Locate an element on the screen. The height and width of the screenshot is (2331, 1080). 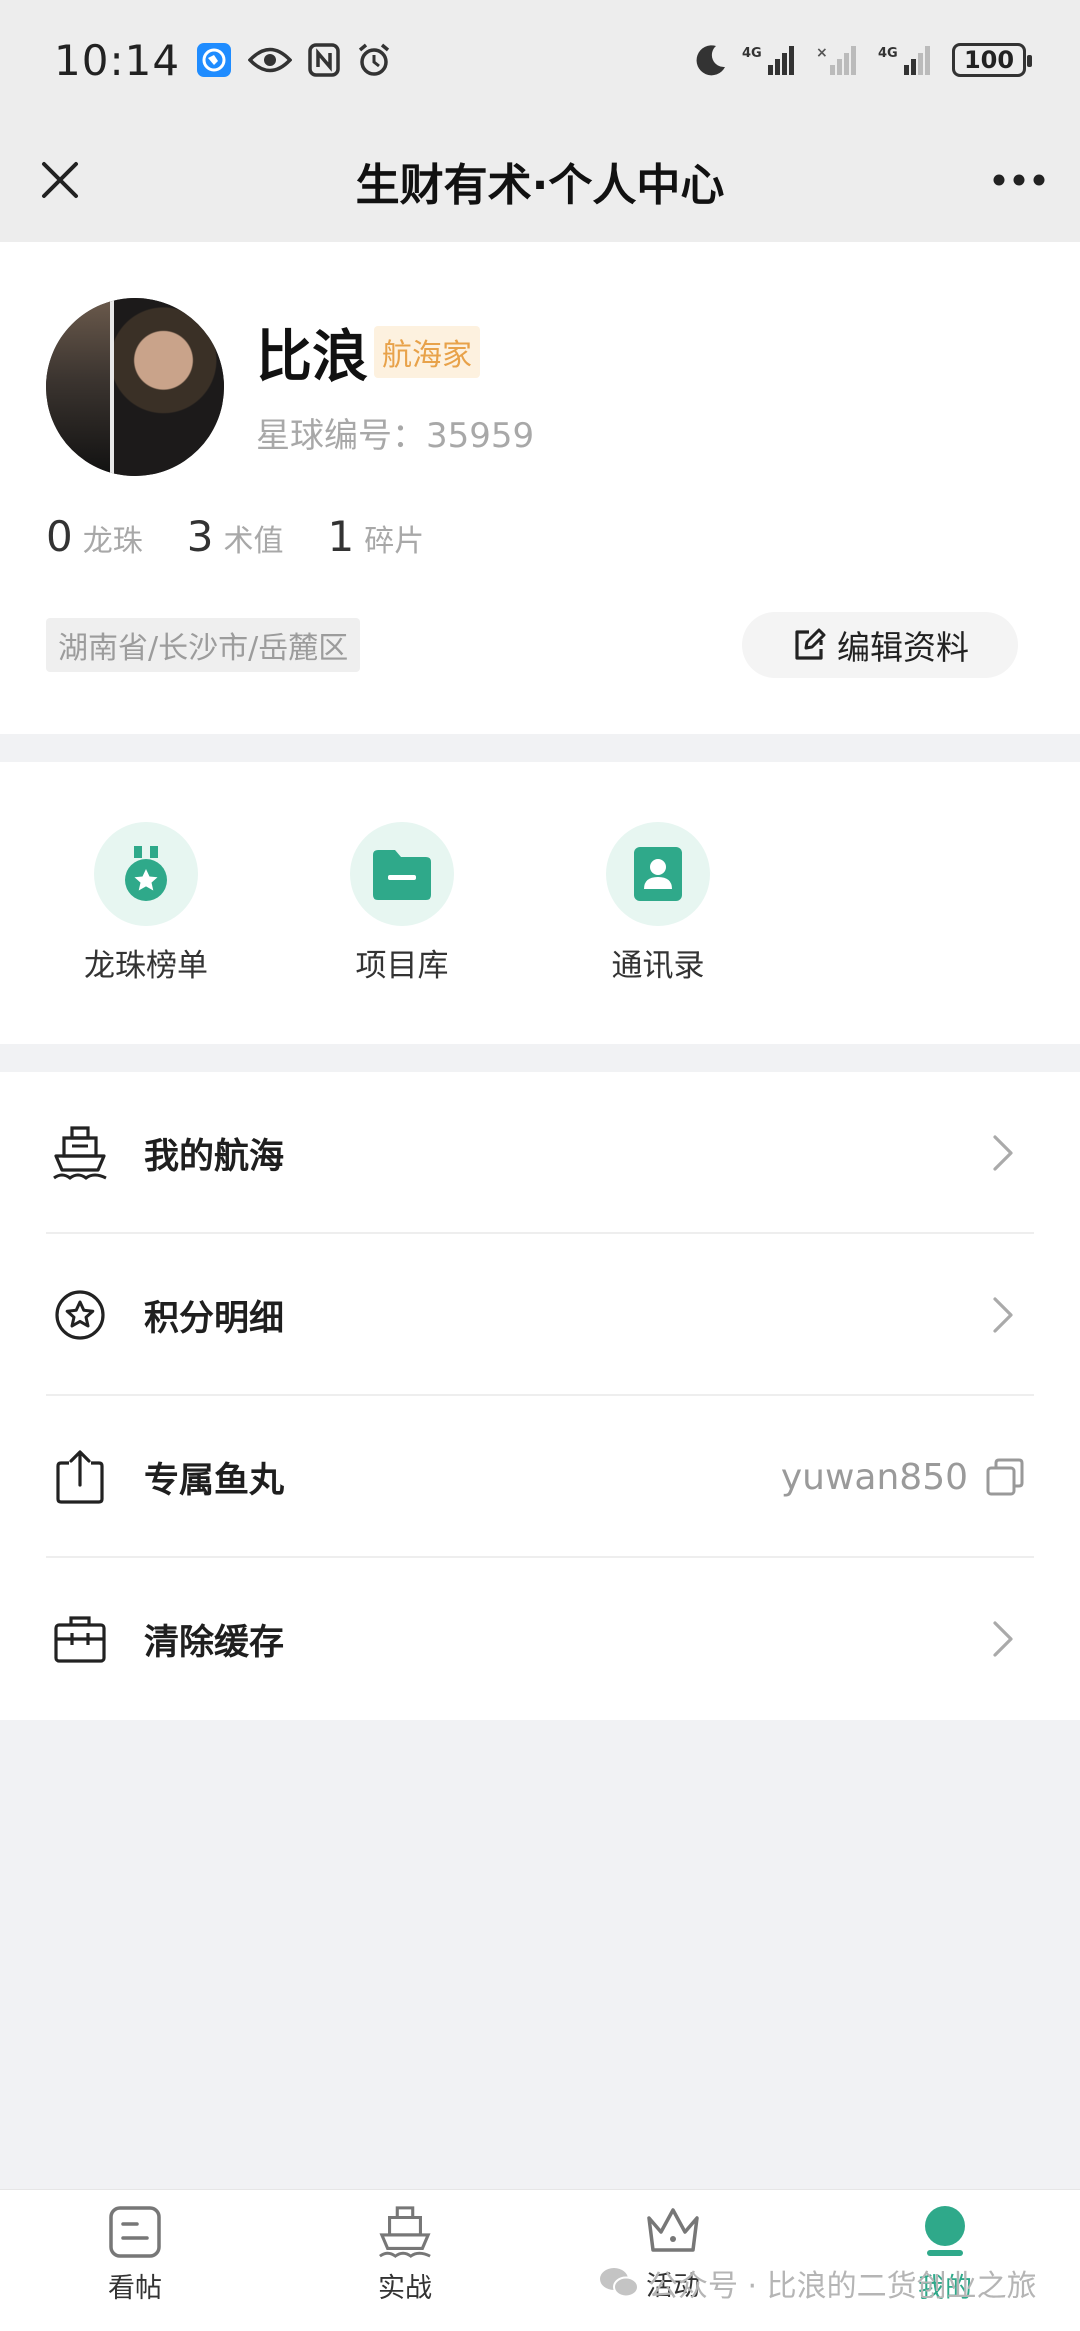
page-title: 生财有术·个人中心 is located at coordinates (540, 185).